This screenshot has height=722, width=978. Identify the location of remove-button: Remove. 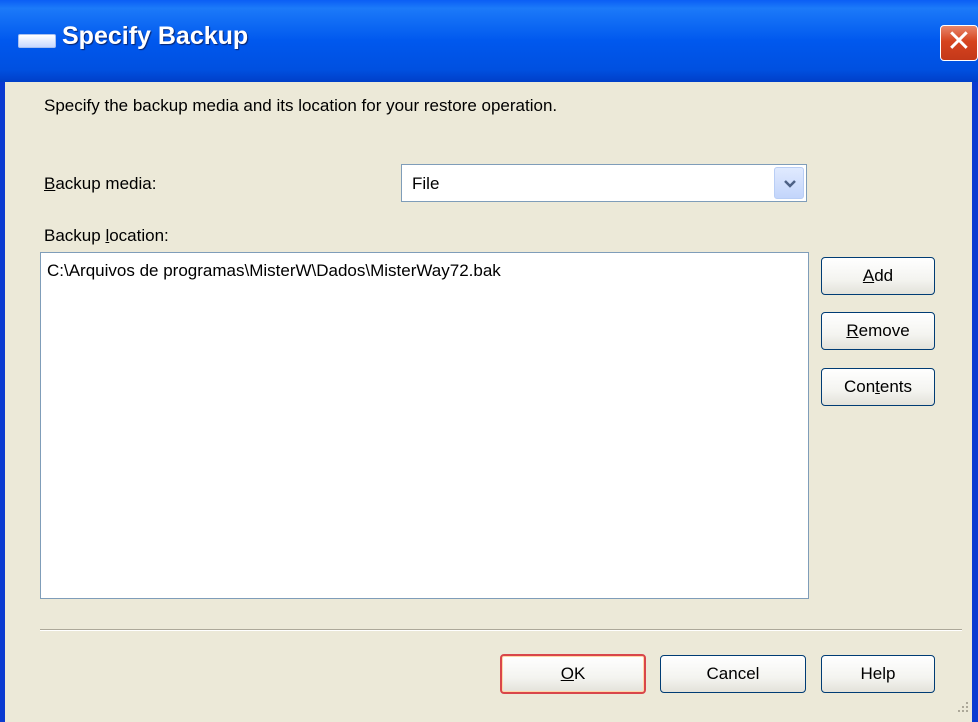
(878, 331).